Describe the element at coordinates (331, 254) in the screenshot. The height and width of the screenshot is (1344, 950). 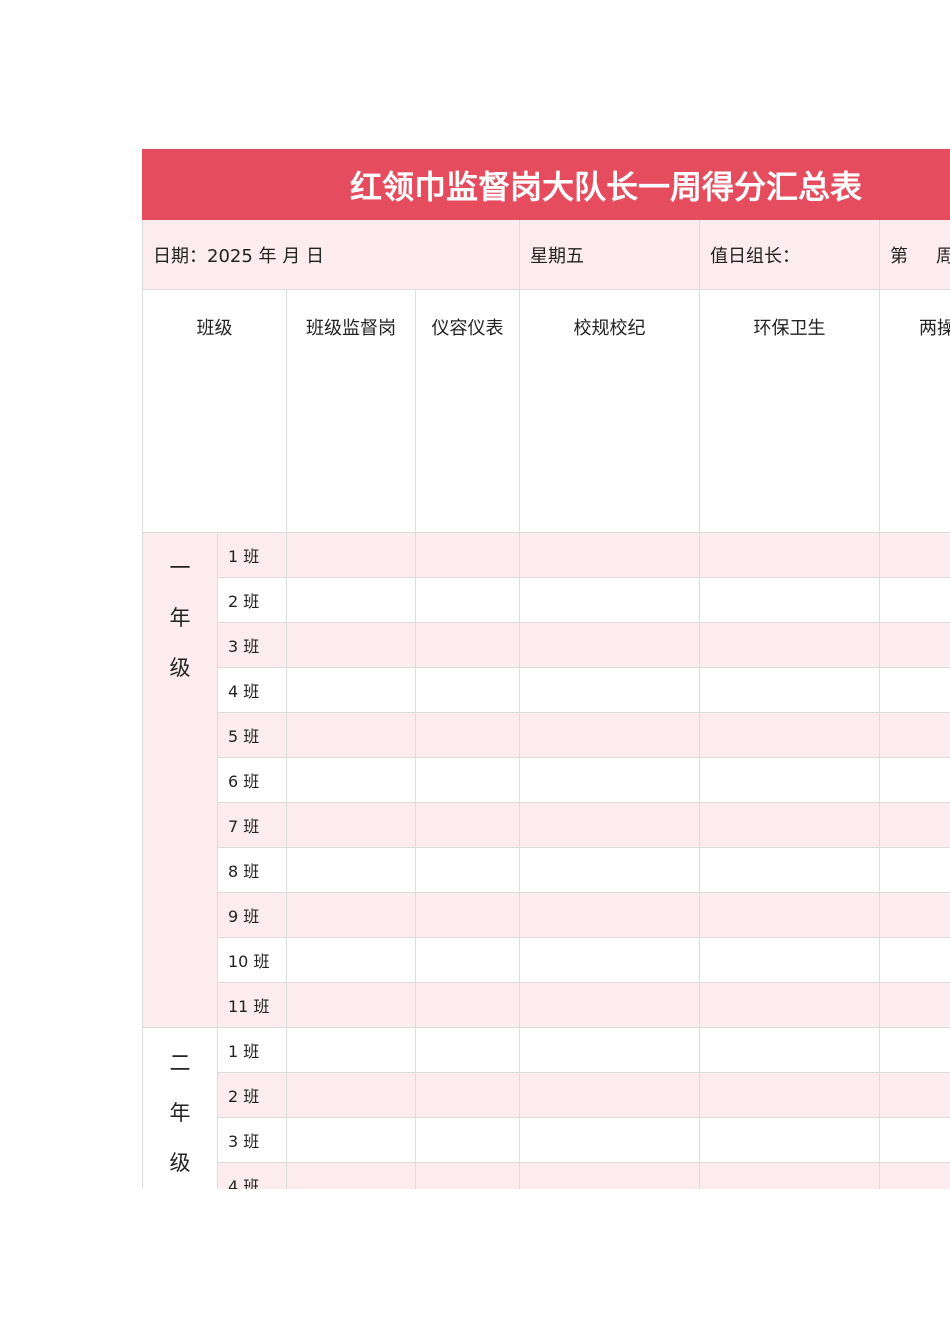
I see `date-cell: 日期：2025 年 月 日` at that location.